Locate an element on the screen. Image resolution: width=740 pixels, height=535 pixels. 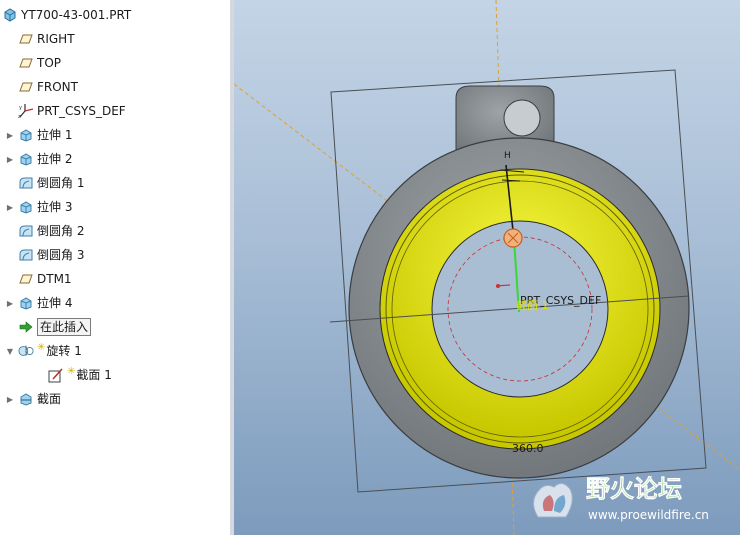
collapse-triangle-icon: ▼ is located at coordinates (10, 351).